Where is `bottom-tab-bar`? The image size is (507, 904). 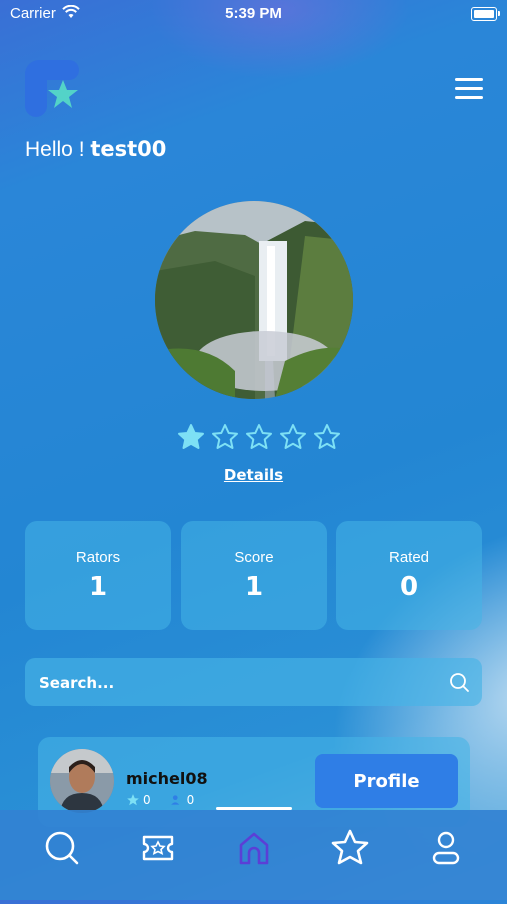 bottom-tab-bar is located at coordinates (253, 855).